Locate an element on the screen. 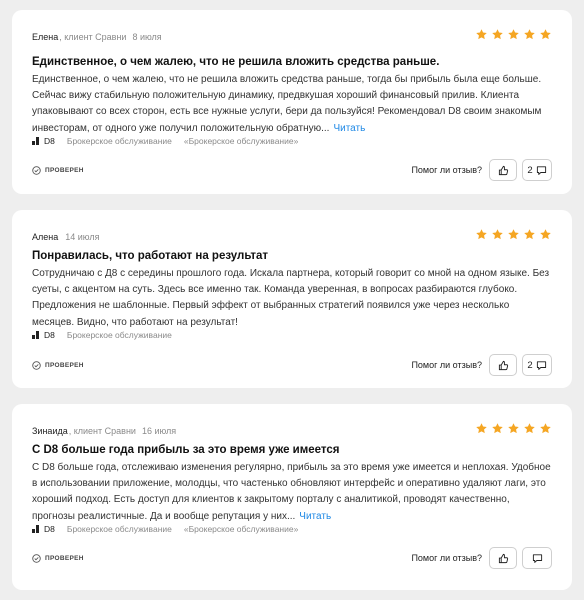 This screenshot has width=584, height=600. review-author: Зинаида is located at coordinates (50, 431).